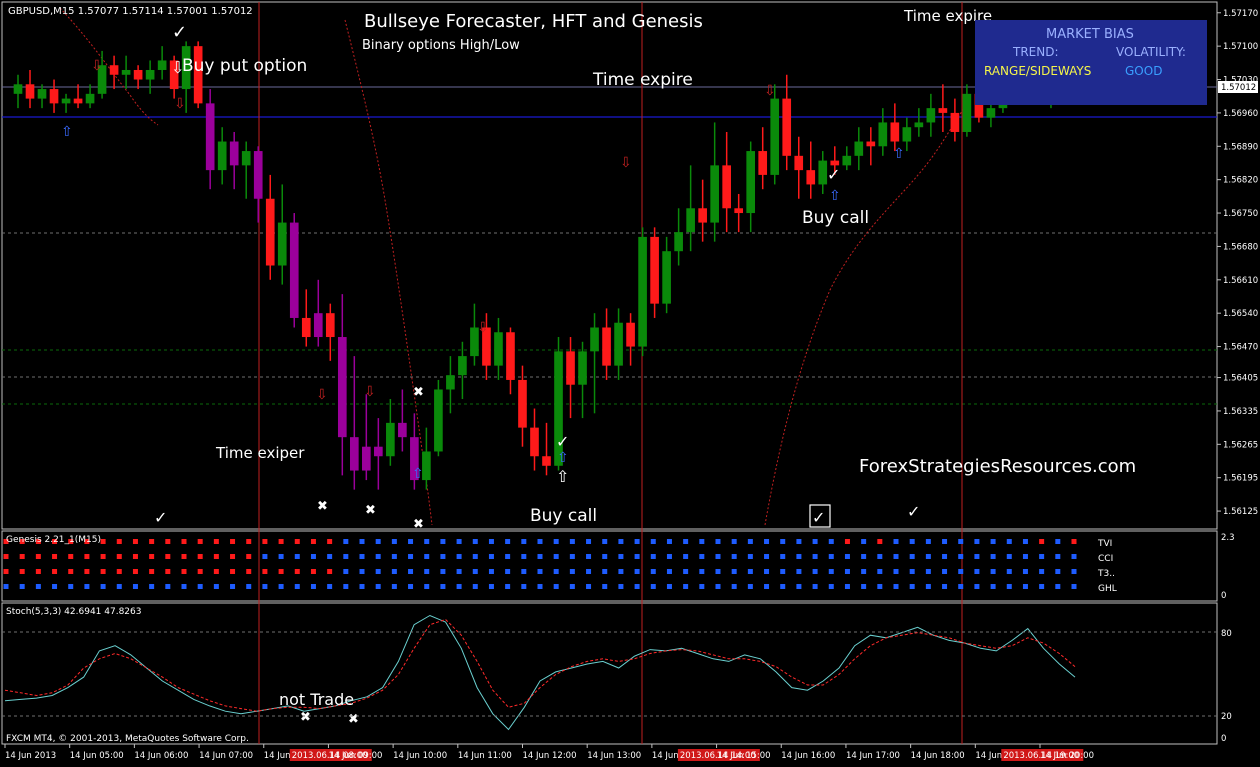  Describe the element at coordinates (355, 756) in the screenshot. I see `time-tick-label: 14 Jun 09:00` at that location.